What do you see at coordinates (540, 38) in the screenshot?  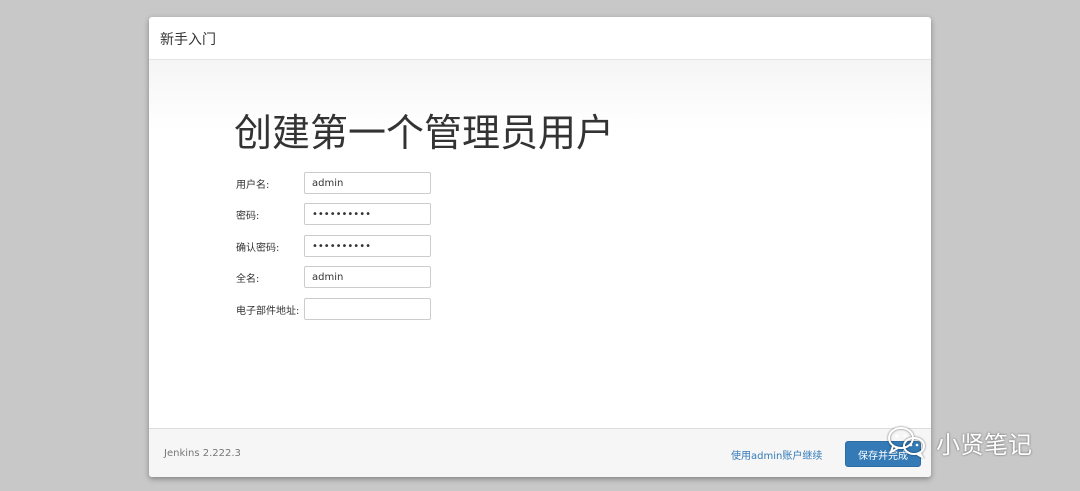 I see `dialog-header: 新手入门` at bounding box center [540, 38].